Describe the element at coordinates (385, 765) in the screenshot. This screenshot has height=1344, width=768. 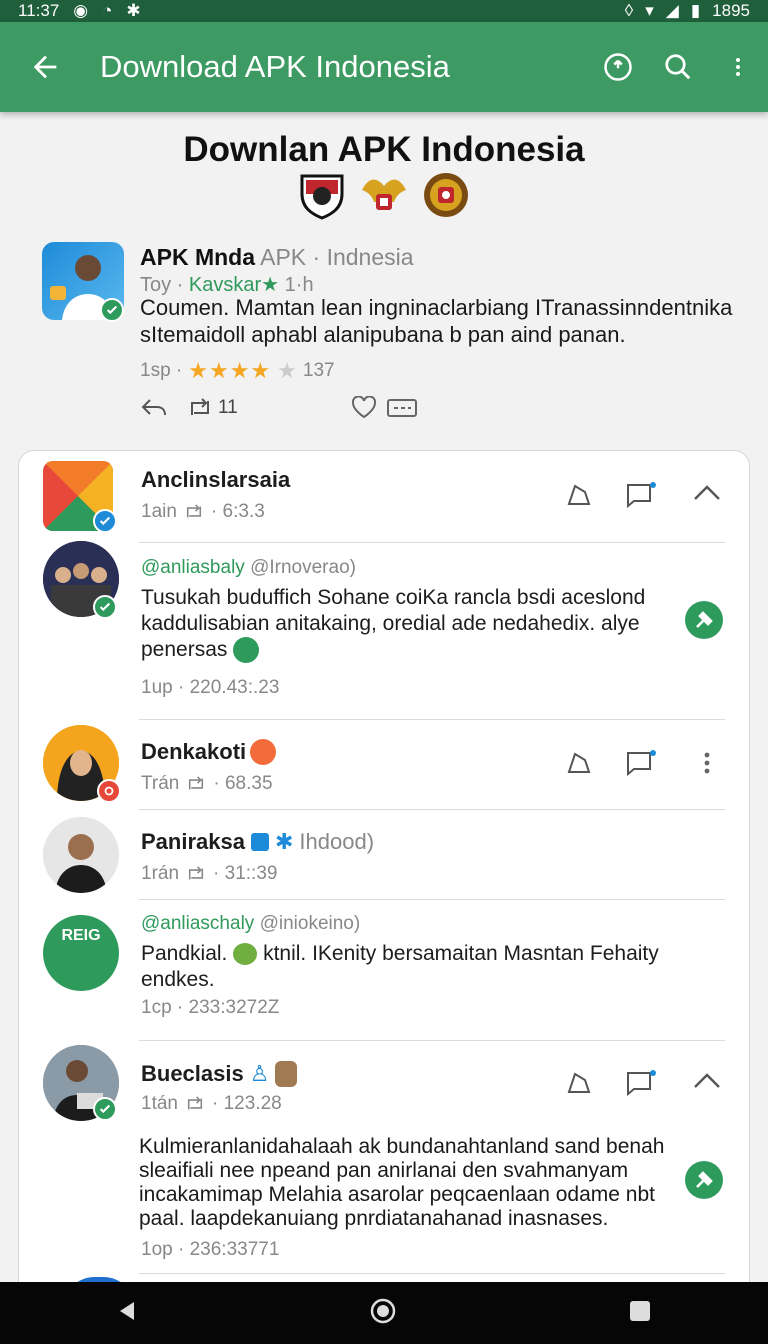
I see `list-item: Denkakoti Trán · 68.35` at that location.